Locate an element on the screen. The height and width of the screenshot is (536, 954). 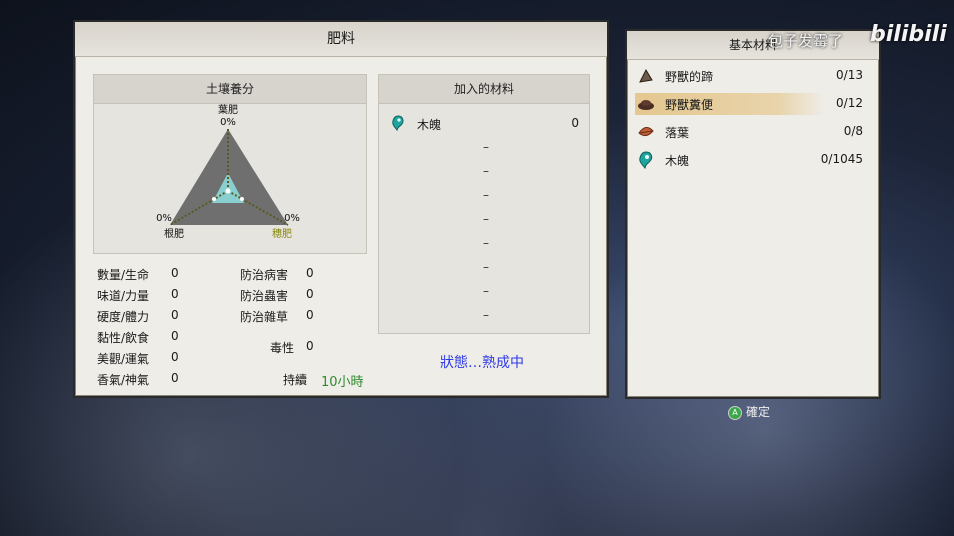
stat-stickiness: 黏性/飲食 0 is located at coordinates (138, 337).